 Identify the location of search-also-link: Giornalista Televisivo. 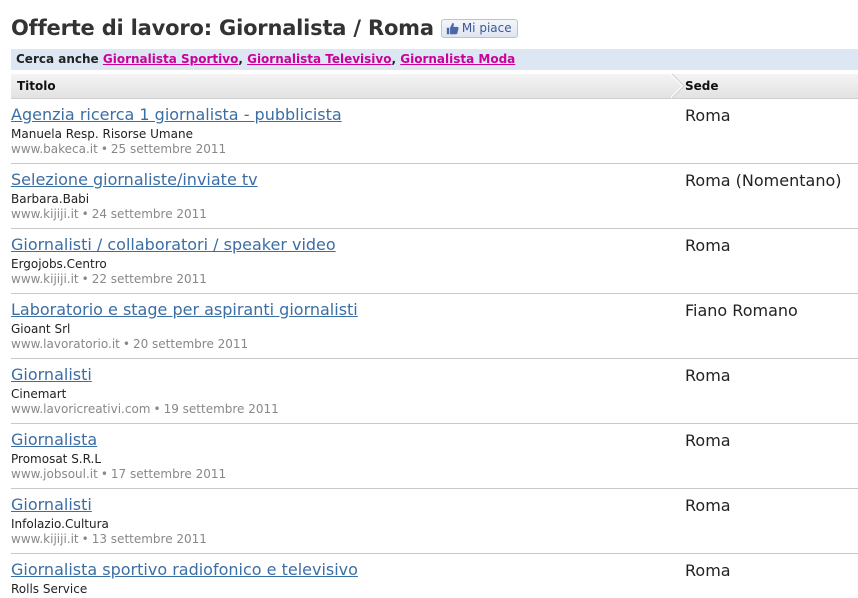
(319, 59).